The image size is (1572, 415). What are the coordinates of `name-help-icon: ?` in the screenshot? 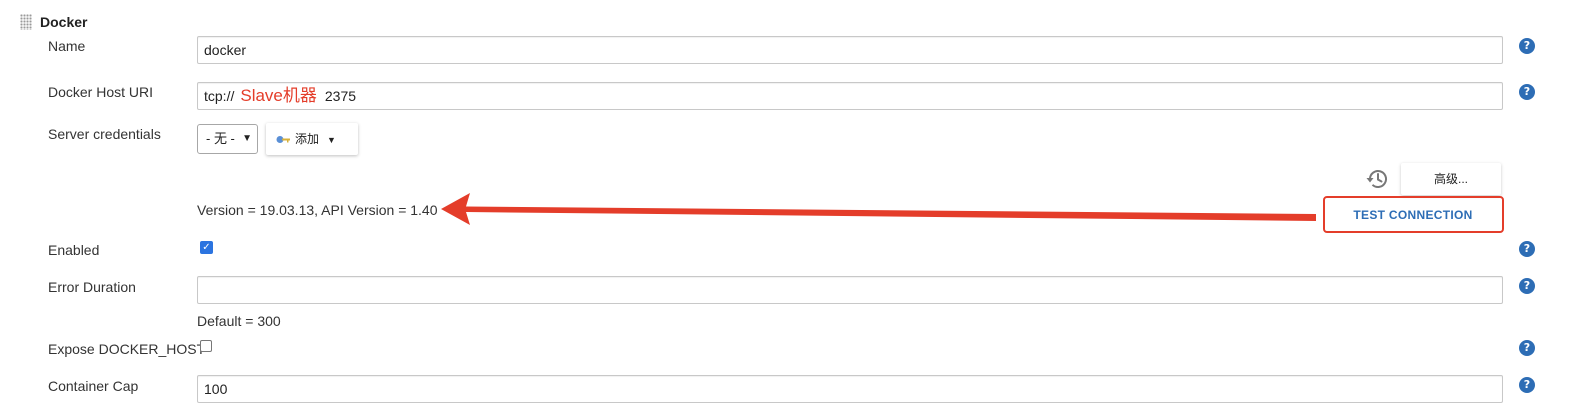 It's located at (1527, 46).